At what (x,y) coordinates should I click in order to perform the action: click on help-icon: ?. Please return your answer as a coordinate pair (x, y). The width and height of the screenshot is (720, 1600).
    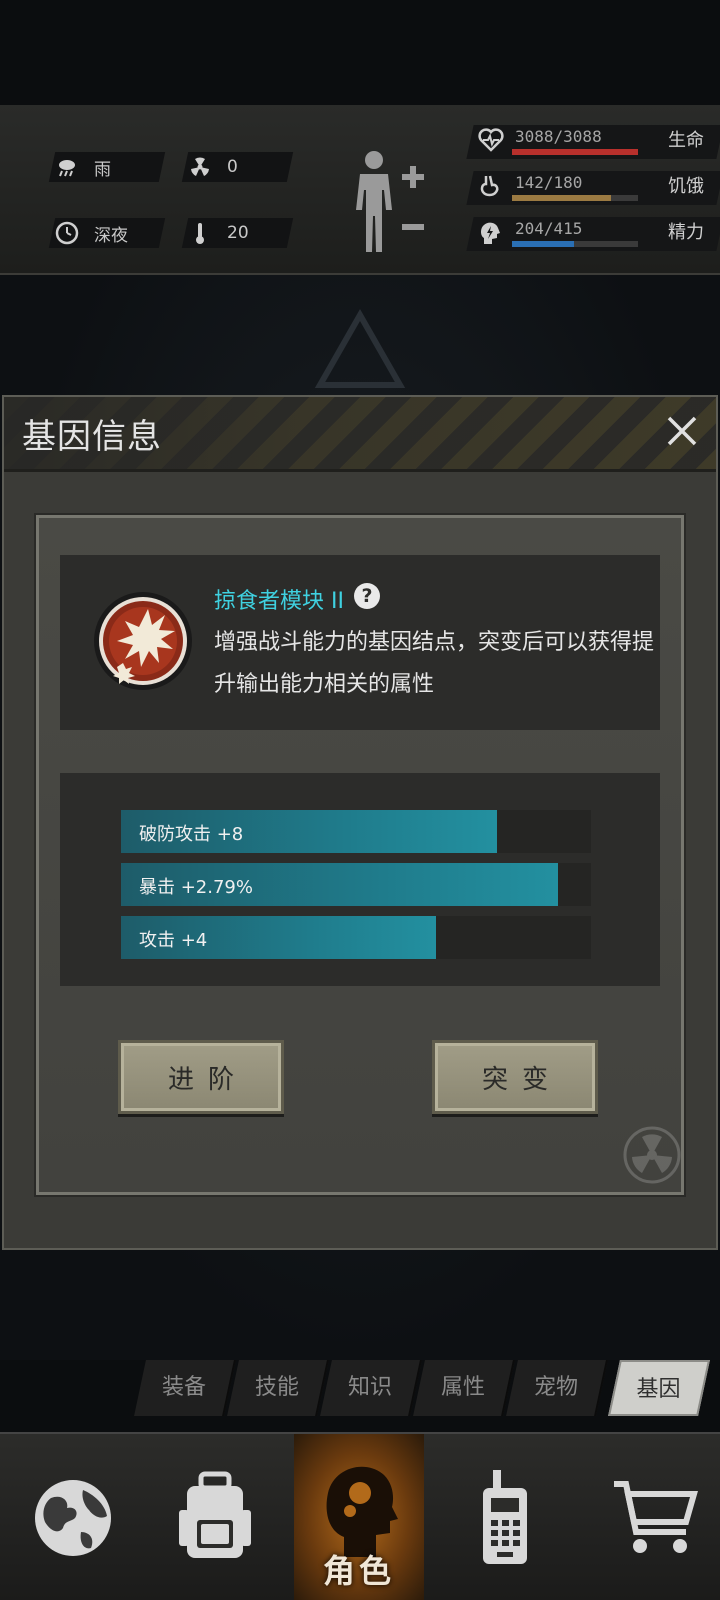
    Looking at the image, I should click on (367, 596).